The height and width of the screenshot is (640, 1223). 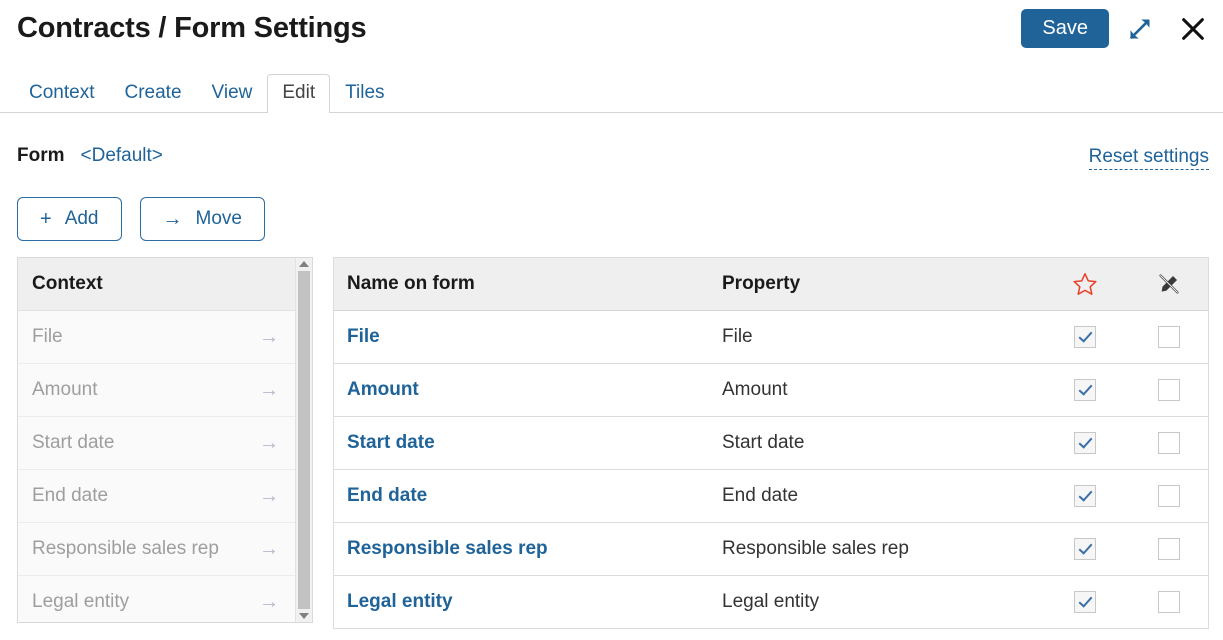 What do you see at coordinates (232, 93) in the screenshot?
I see `tab-view: View` at bounding box center [232, 93].